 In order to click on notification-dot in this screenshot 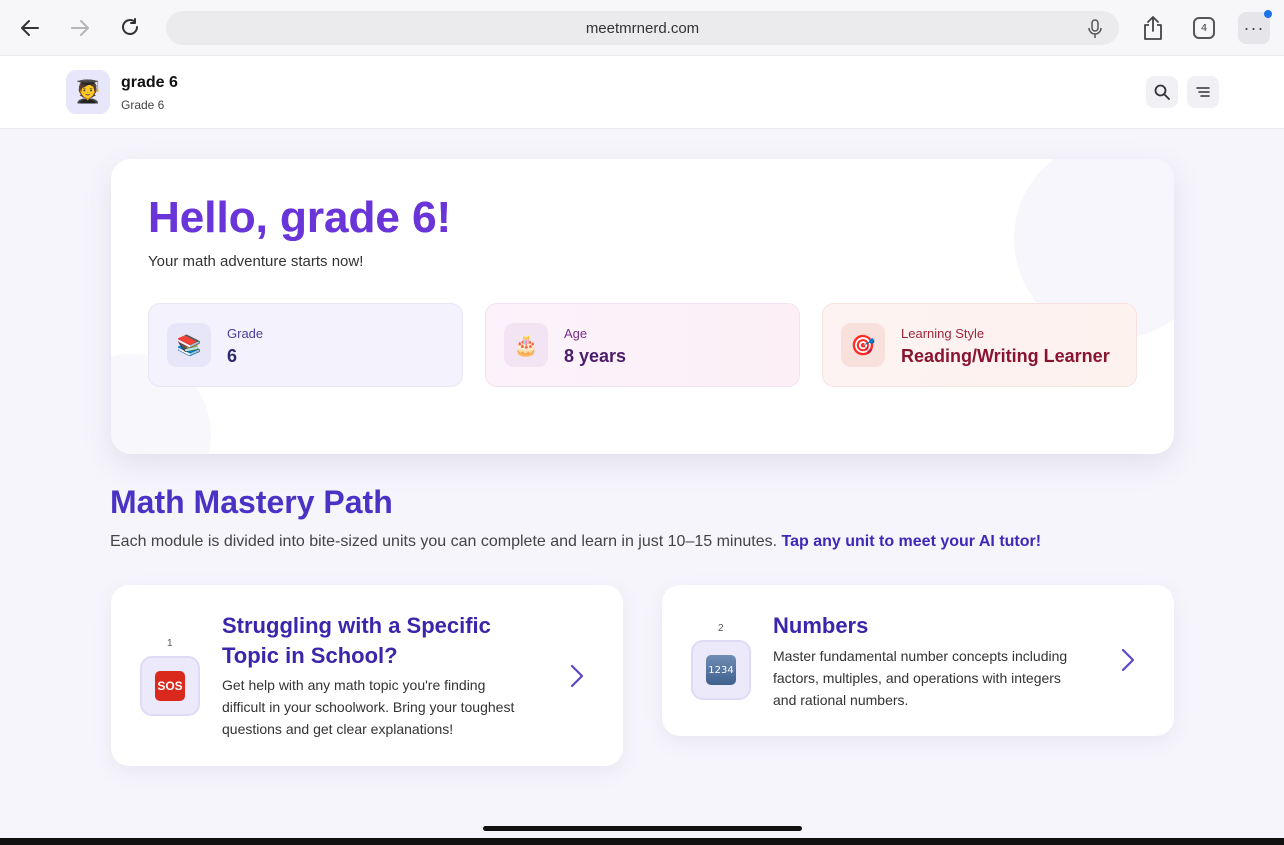, I will do `click(1268, 14)`.